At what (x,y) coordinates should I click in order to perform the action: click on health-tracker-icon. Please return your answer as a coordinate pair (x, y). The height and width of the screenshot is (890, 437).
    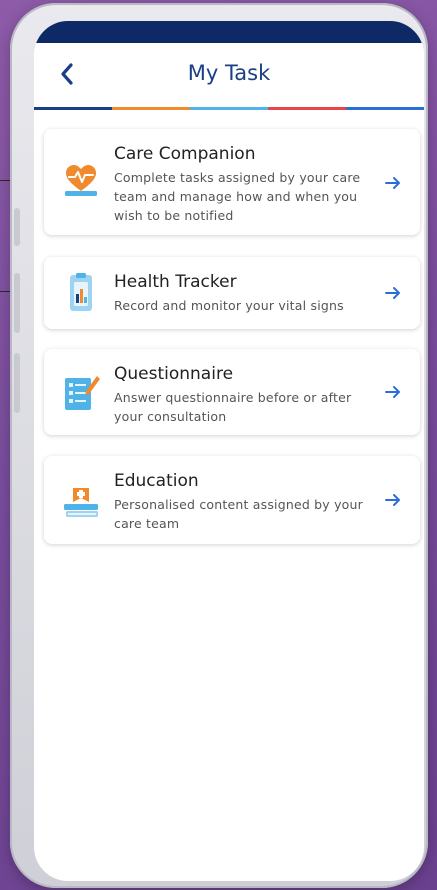
    Looking at the image, I should click on (81, 292).